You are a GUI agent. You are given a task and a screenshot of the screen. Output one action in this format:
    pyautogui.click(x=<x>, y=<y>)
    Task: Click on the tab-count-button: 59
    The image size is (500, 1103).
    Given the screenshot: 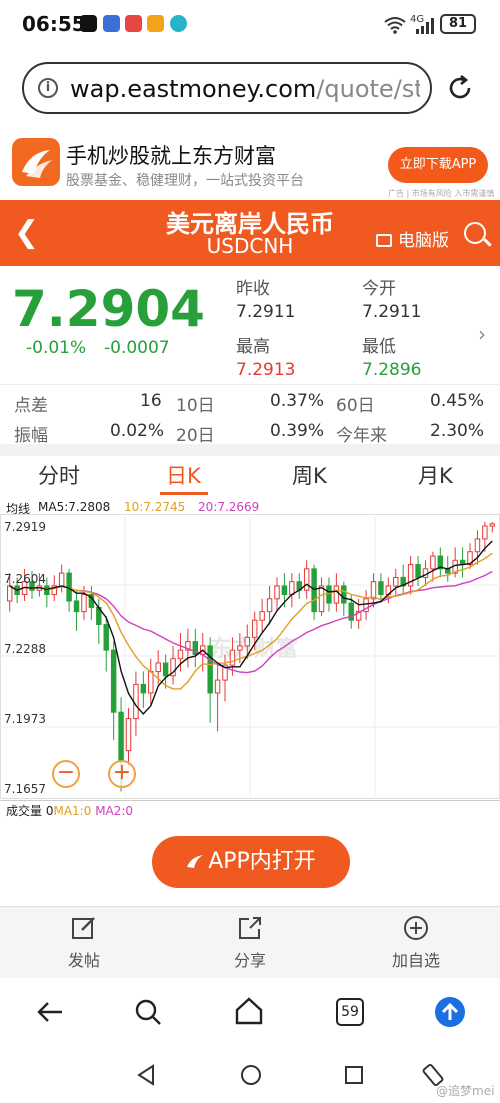 What is the action you would take?
    pyautogui.click(x=350, y=1012)
    